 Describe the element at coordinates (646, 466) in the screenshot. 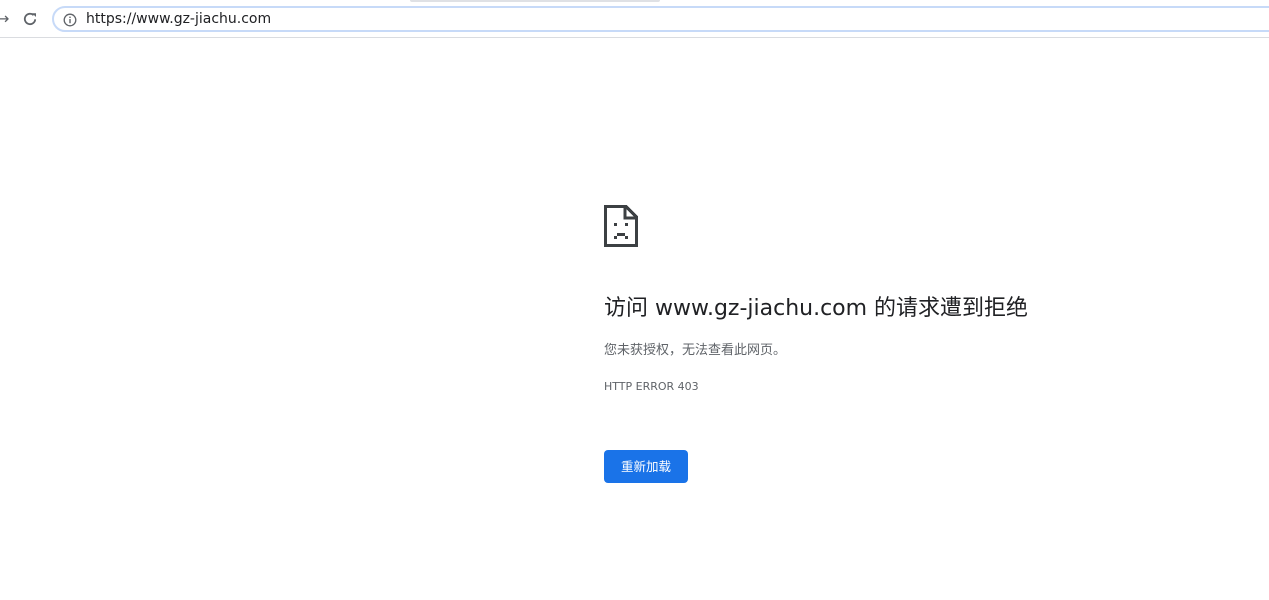

I see `reload-button: 重新加载` at that location.